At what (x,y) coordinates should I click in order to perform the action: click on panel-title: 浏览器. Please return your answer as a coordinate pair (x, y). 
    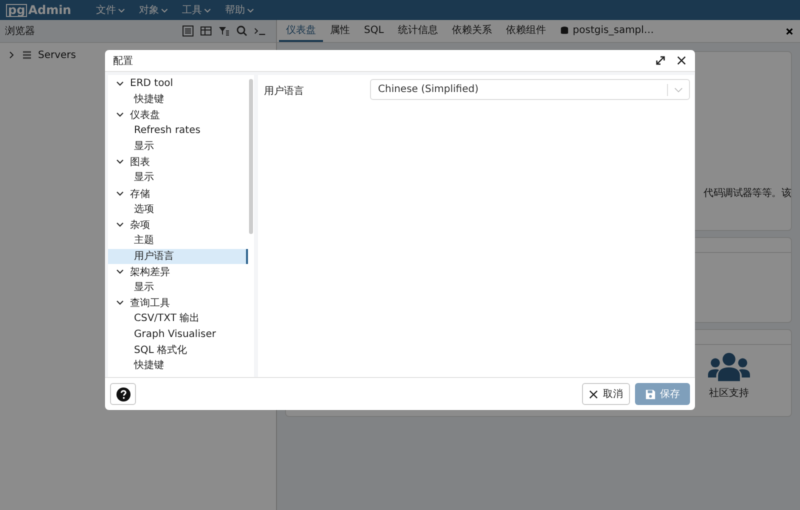
    Looking at the image, I should click on (20, 31).